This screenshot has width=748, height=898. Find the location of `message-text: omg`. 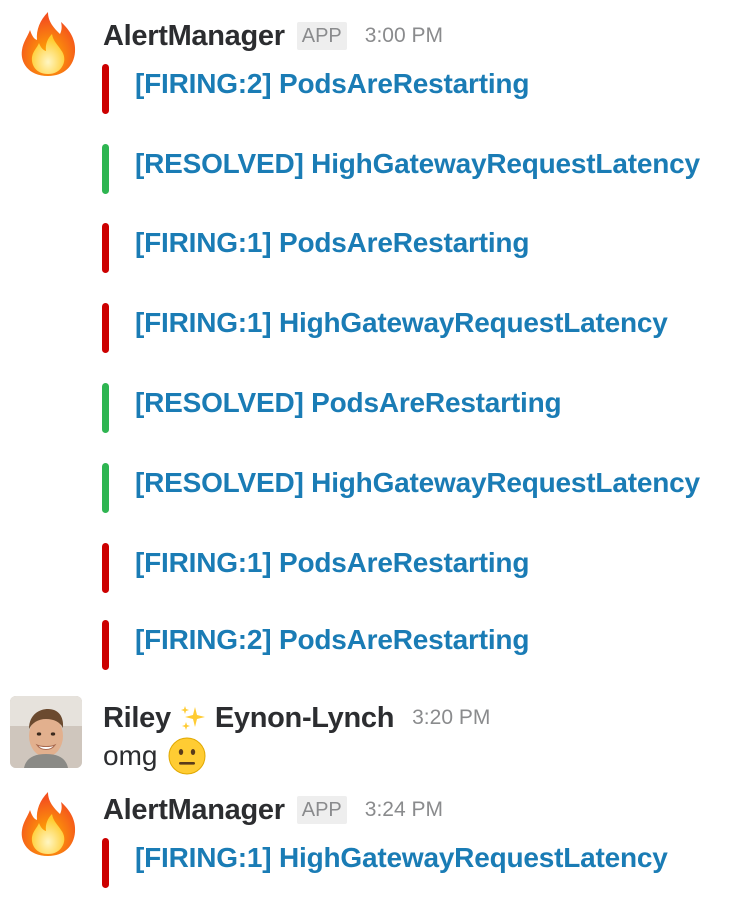

message-text: omg is located at coordinates (155, 756).